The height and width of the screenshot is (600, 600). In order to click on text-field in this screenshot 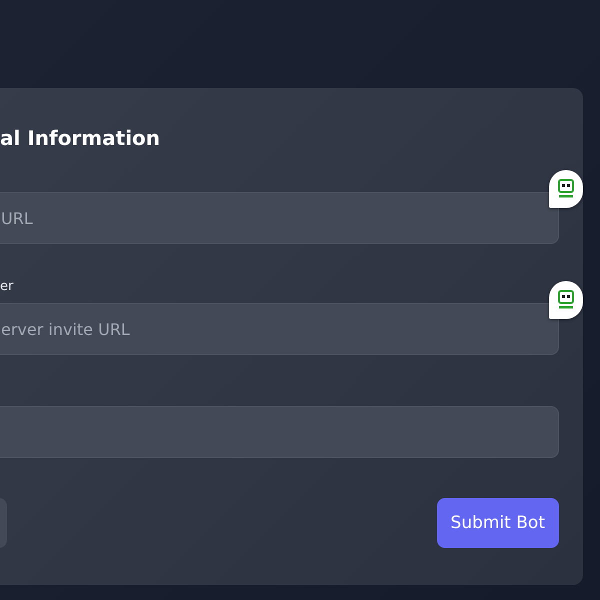, I will do `click(279, 432)`.